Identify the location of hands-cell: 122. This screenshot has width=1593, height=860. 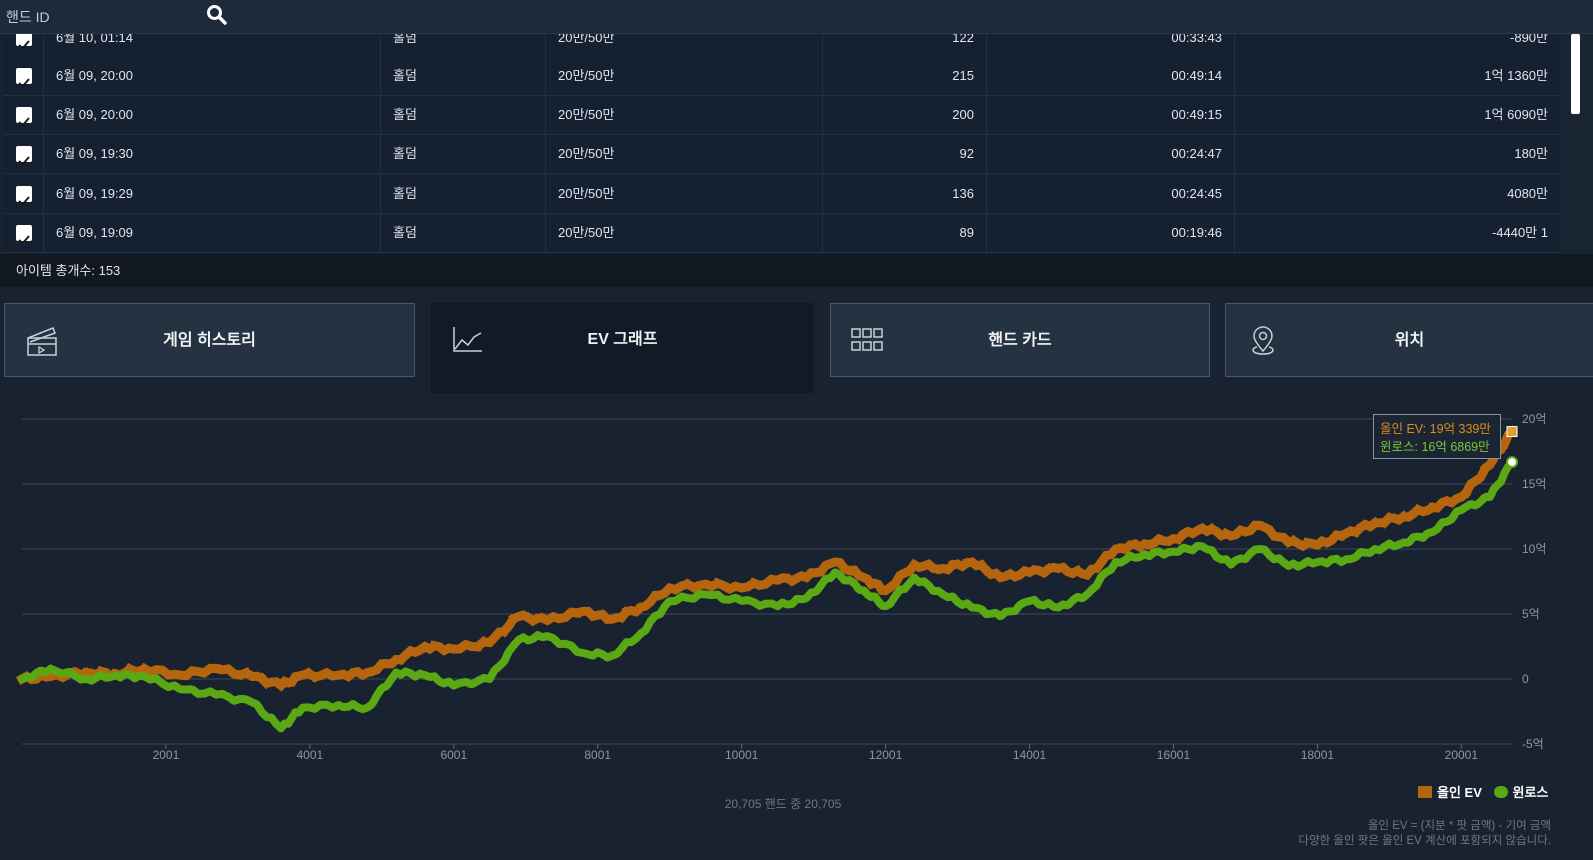
(905, 45).